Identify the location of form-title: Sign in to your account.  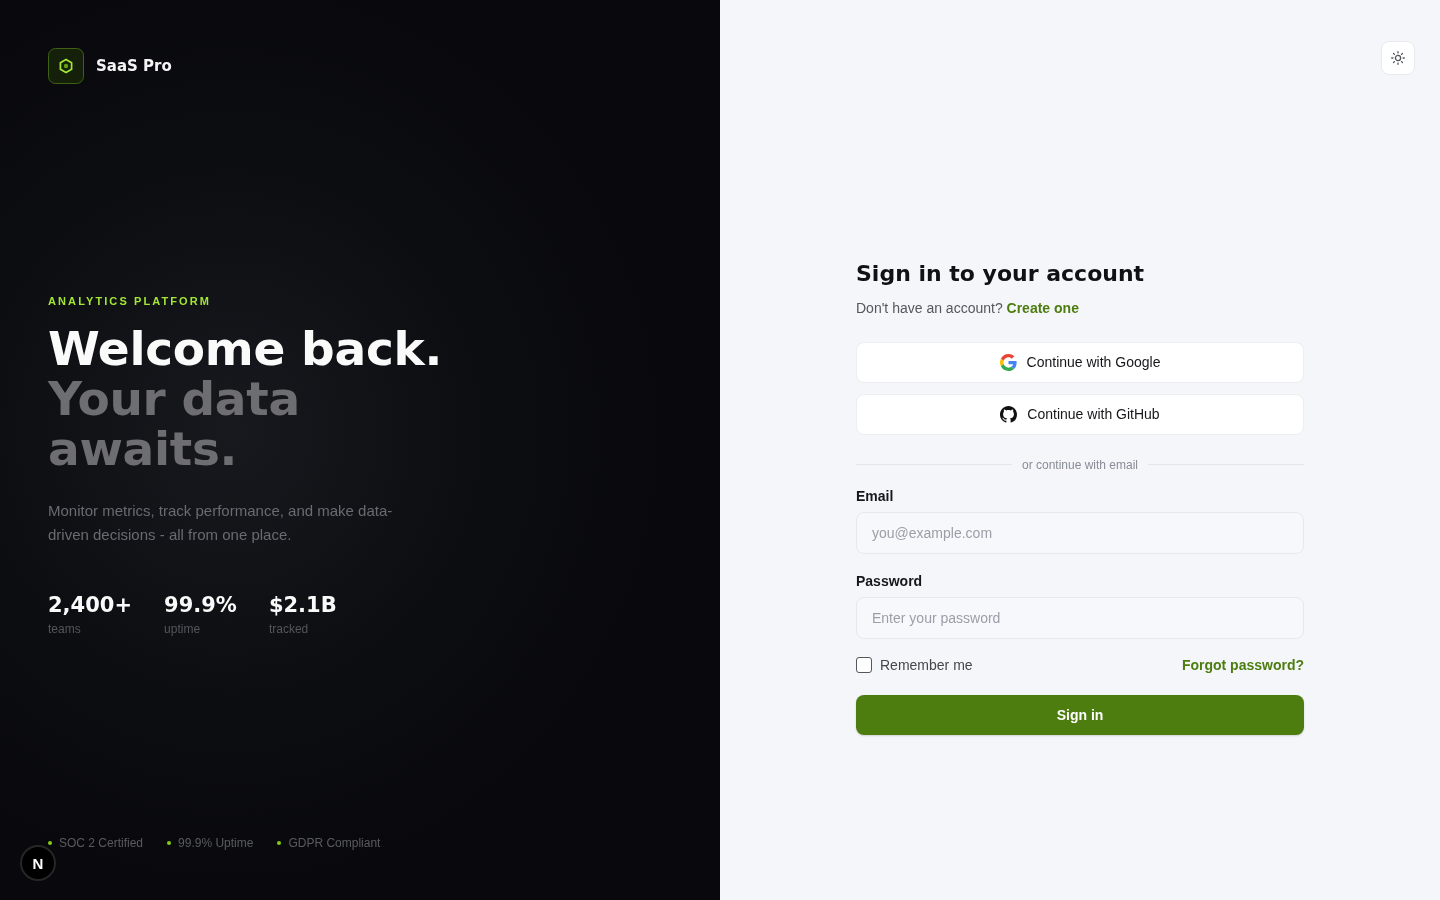
(1000, 273).